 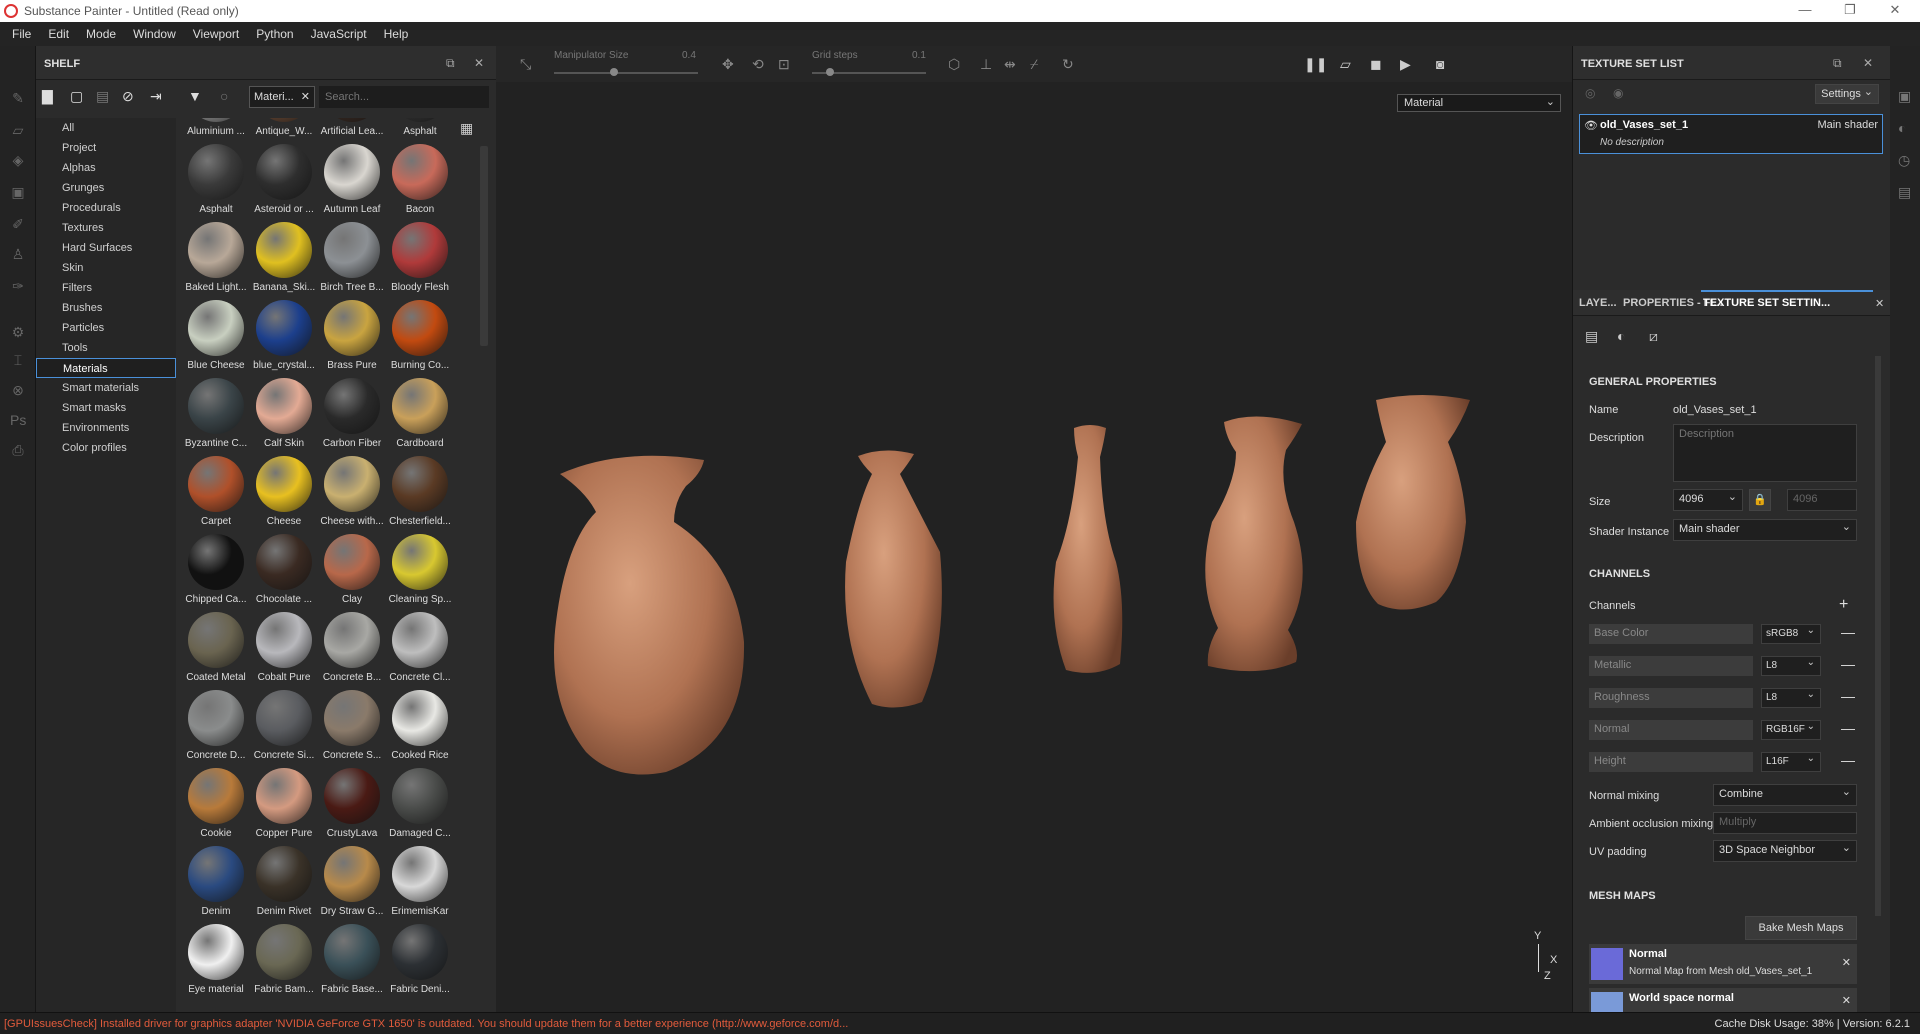 What do you see at coordinates (18, 160) in the screenshot?
I see `projection-icon: ◈` at bounding box center [18, 160].